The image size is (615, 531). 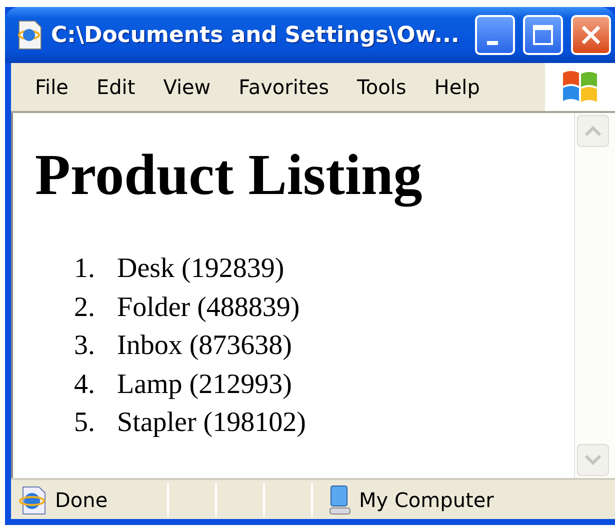 I want to click on maximize-icon, so click(x=543, y=35).